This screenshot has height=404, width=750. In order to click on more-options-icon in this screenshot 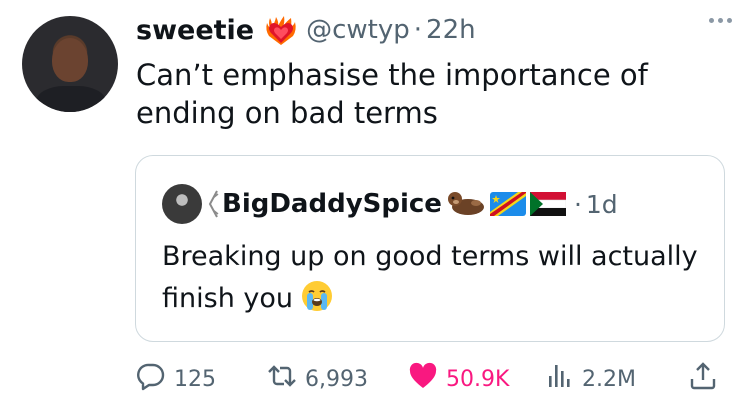, I will do `click(720, 20)`.